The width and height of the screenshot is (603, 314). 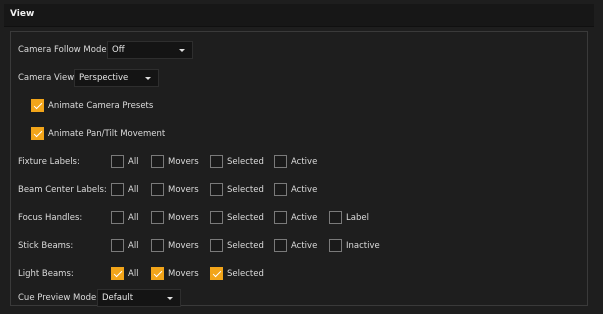 I want to click on animate-pan-tilt-label: Animate Pan/Tilt Movement, so click(x=107, y=134).